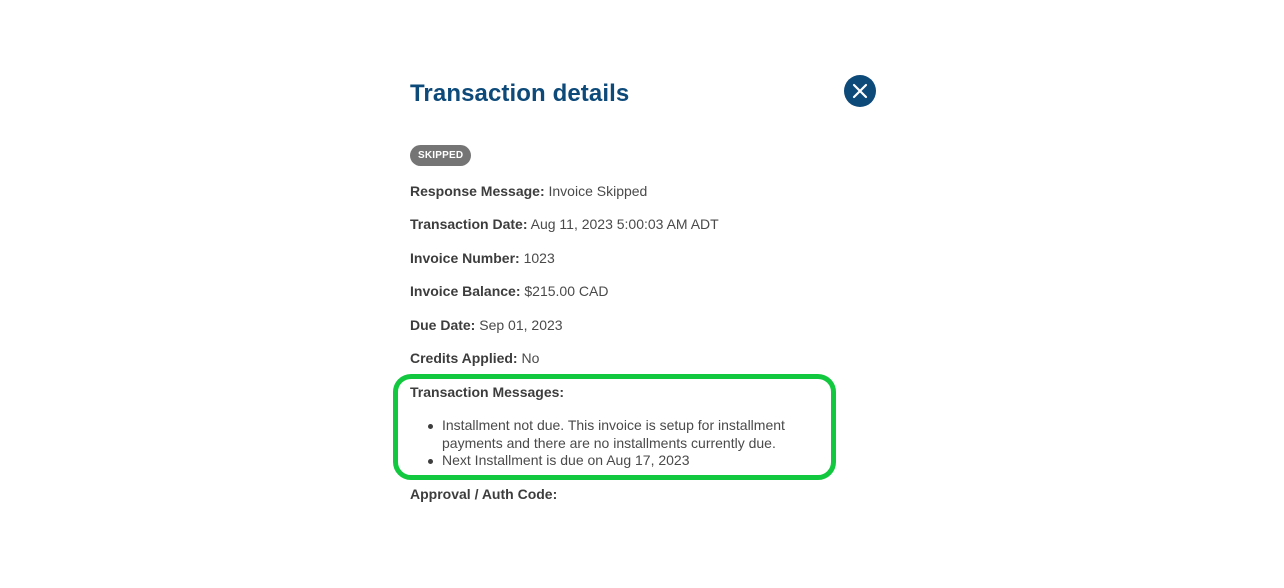 The image size is (1284, 588). What do you see at coordinates (465, 291) in the screenshot?
I see `invoice-balance-label: Invoice Balance:` at bounding box center [465, 291].